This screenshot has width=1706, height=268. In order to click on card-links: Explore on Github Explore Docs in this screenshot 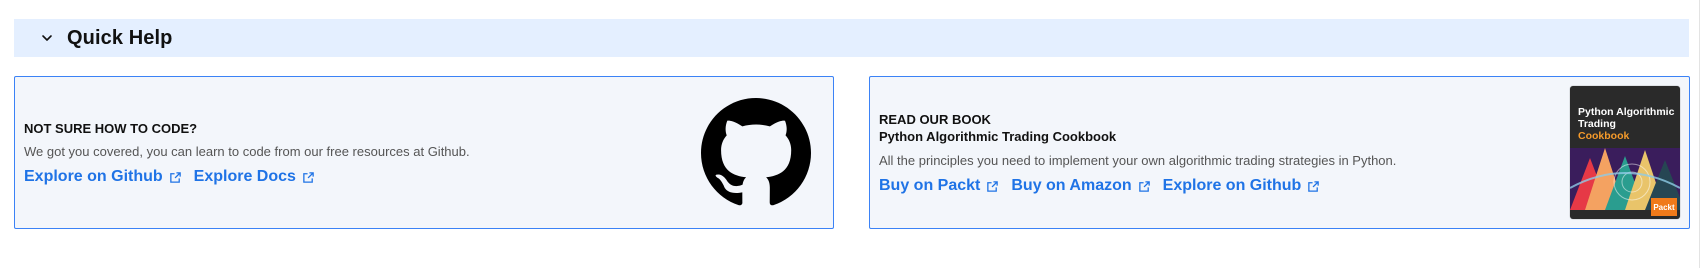, I will do `click(247, 177)`.